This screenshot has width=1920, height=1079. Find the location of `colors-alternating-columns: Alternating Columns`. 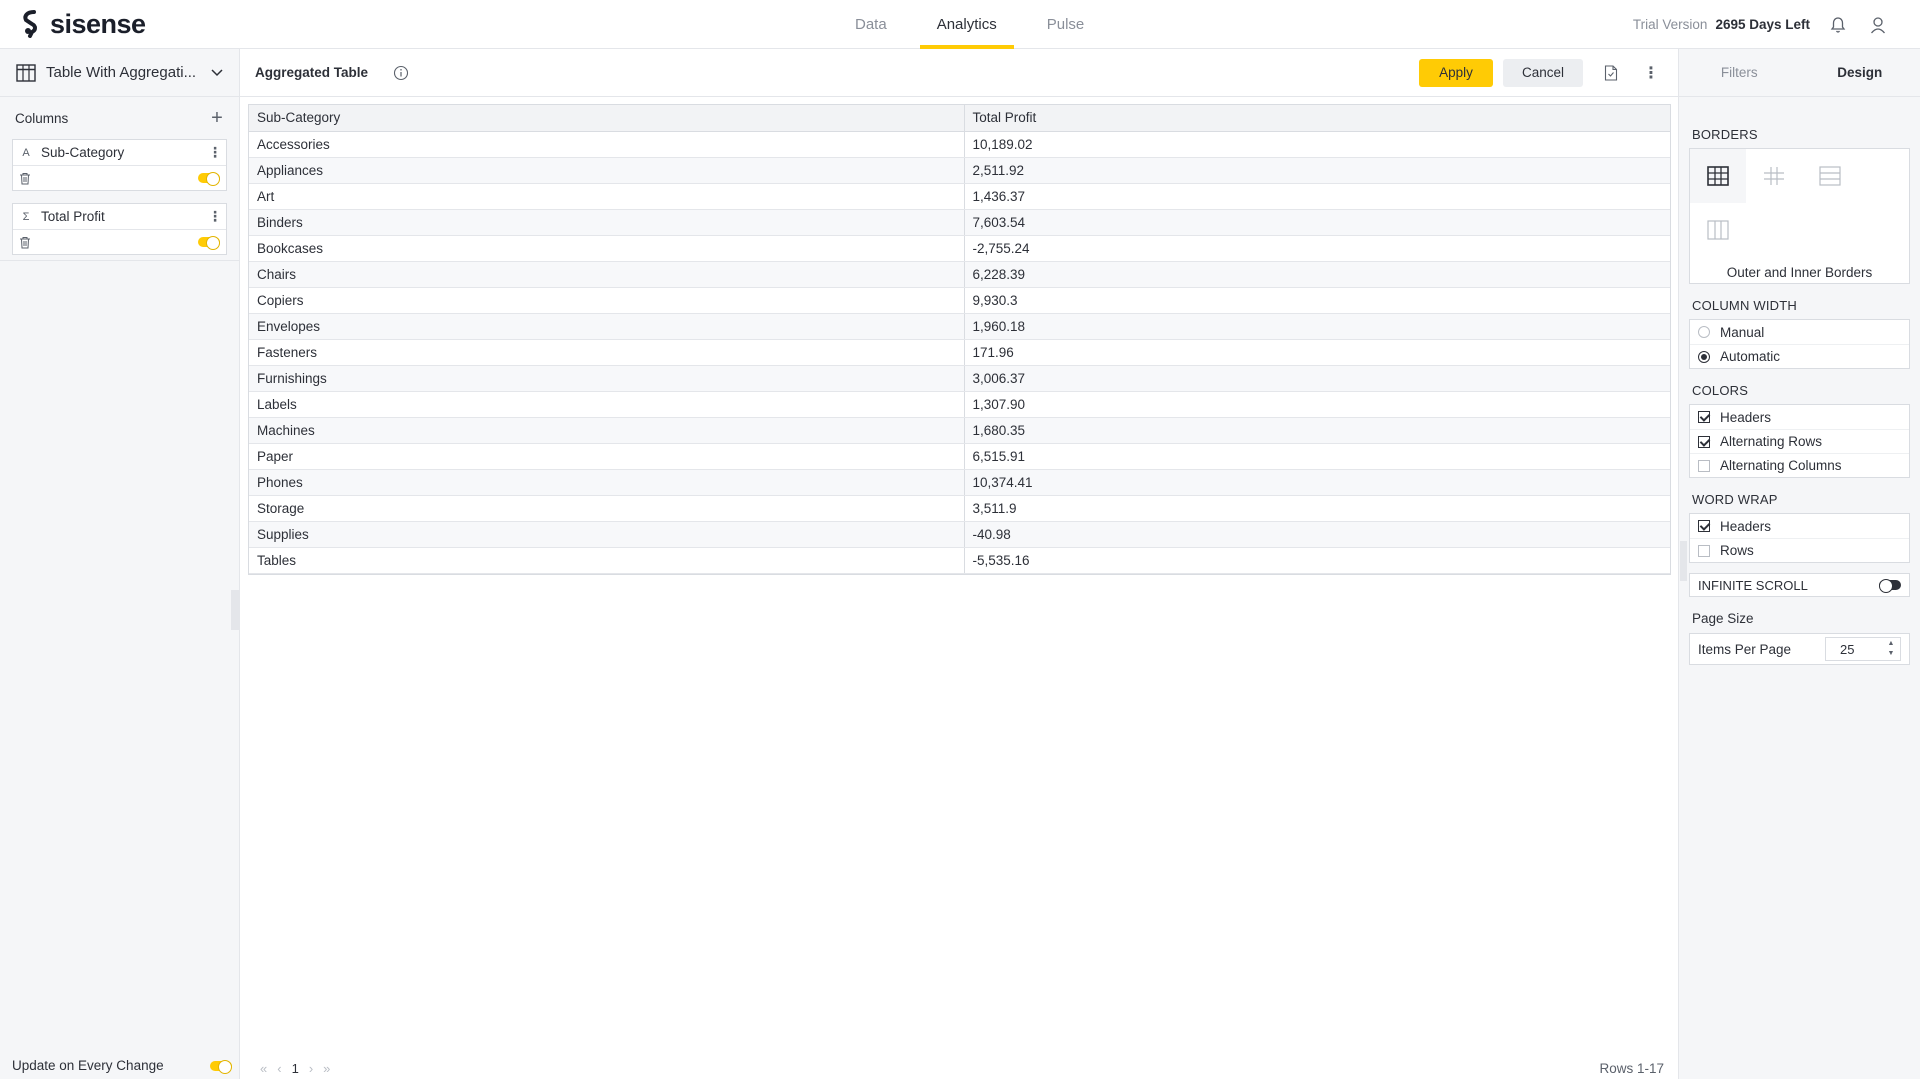

colors-alternating-columns: Alternating Columns is located at coordinates (1799, 465).